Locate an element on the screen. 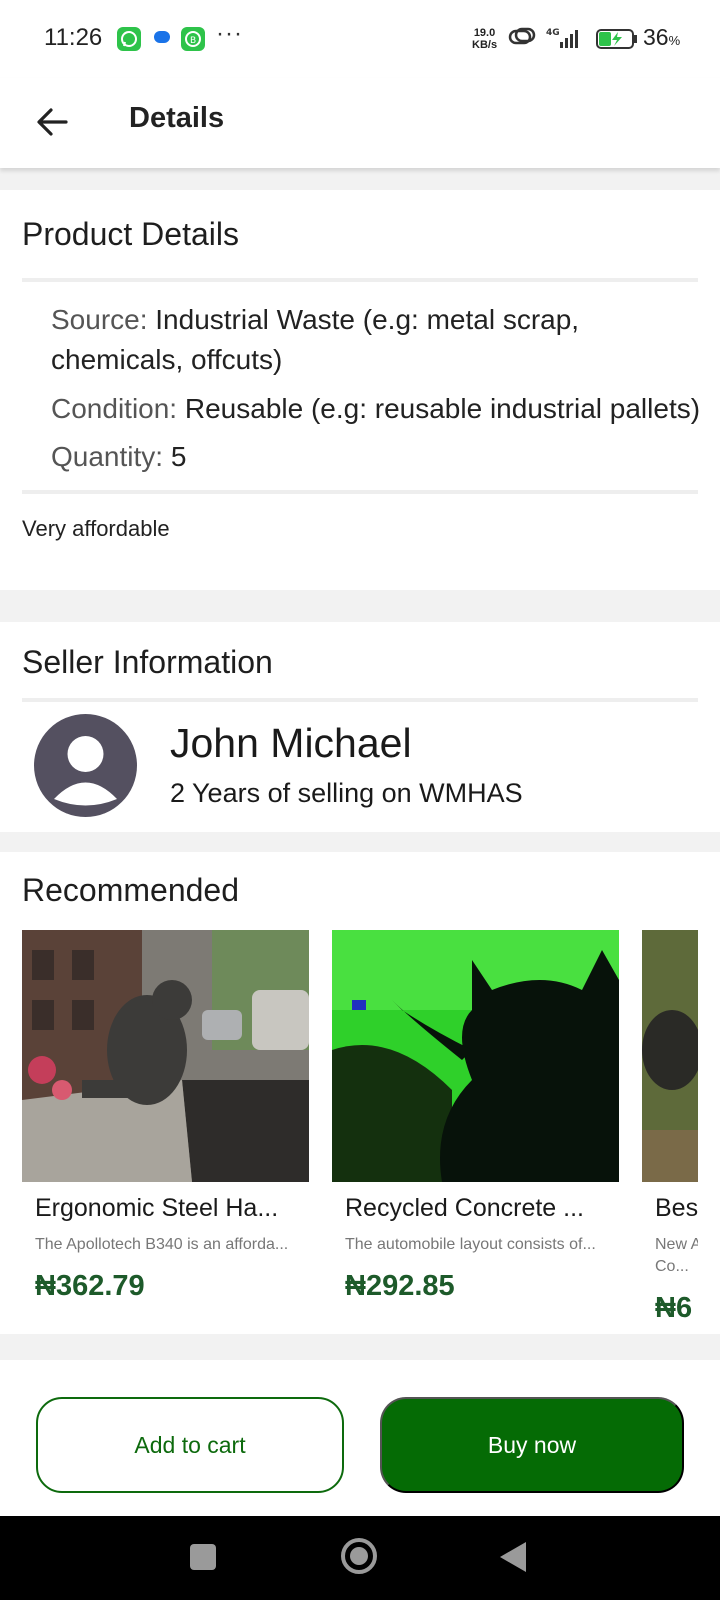  add-to-cart-button: Add to cart is located at coordinates (190, 1445).